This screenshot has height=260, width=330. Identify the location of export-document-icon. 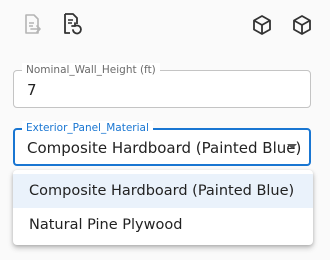
(32, 24).